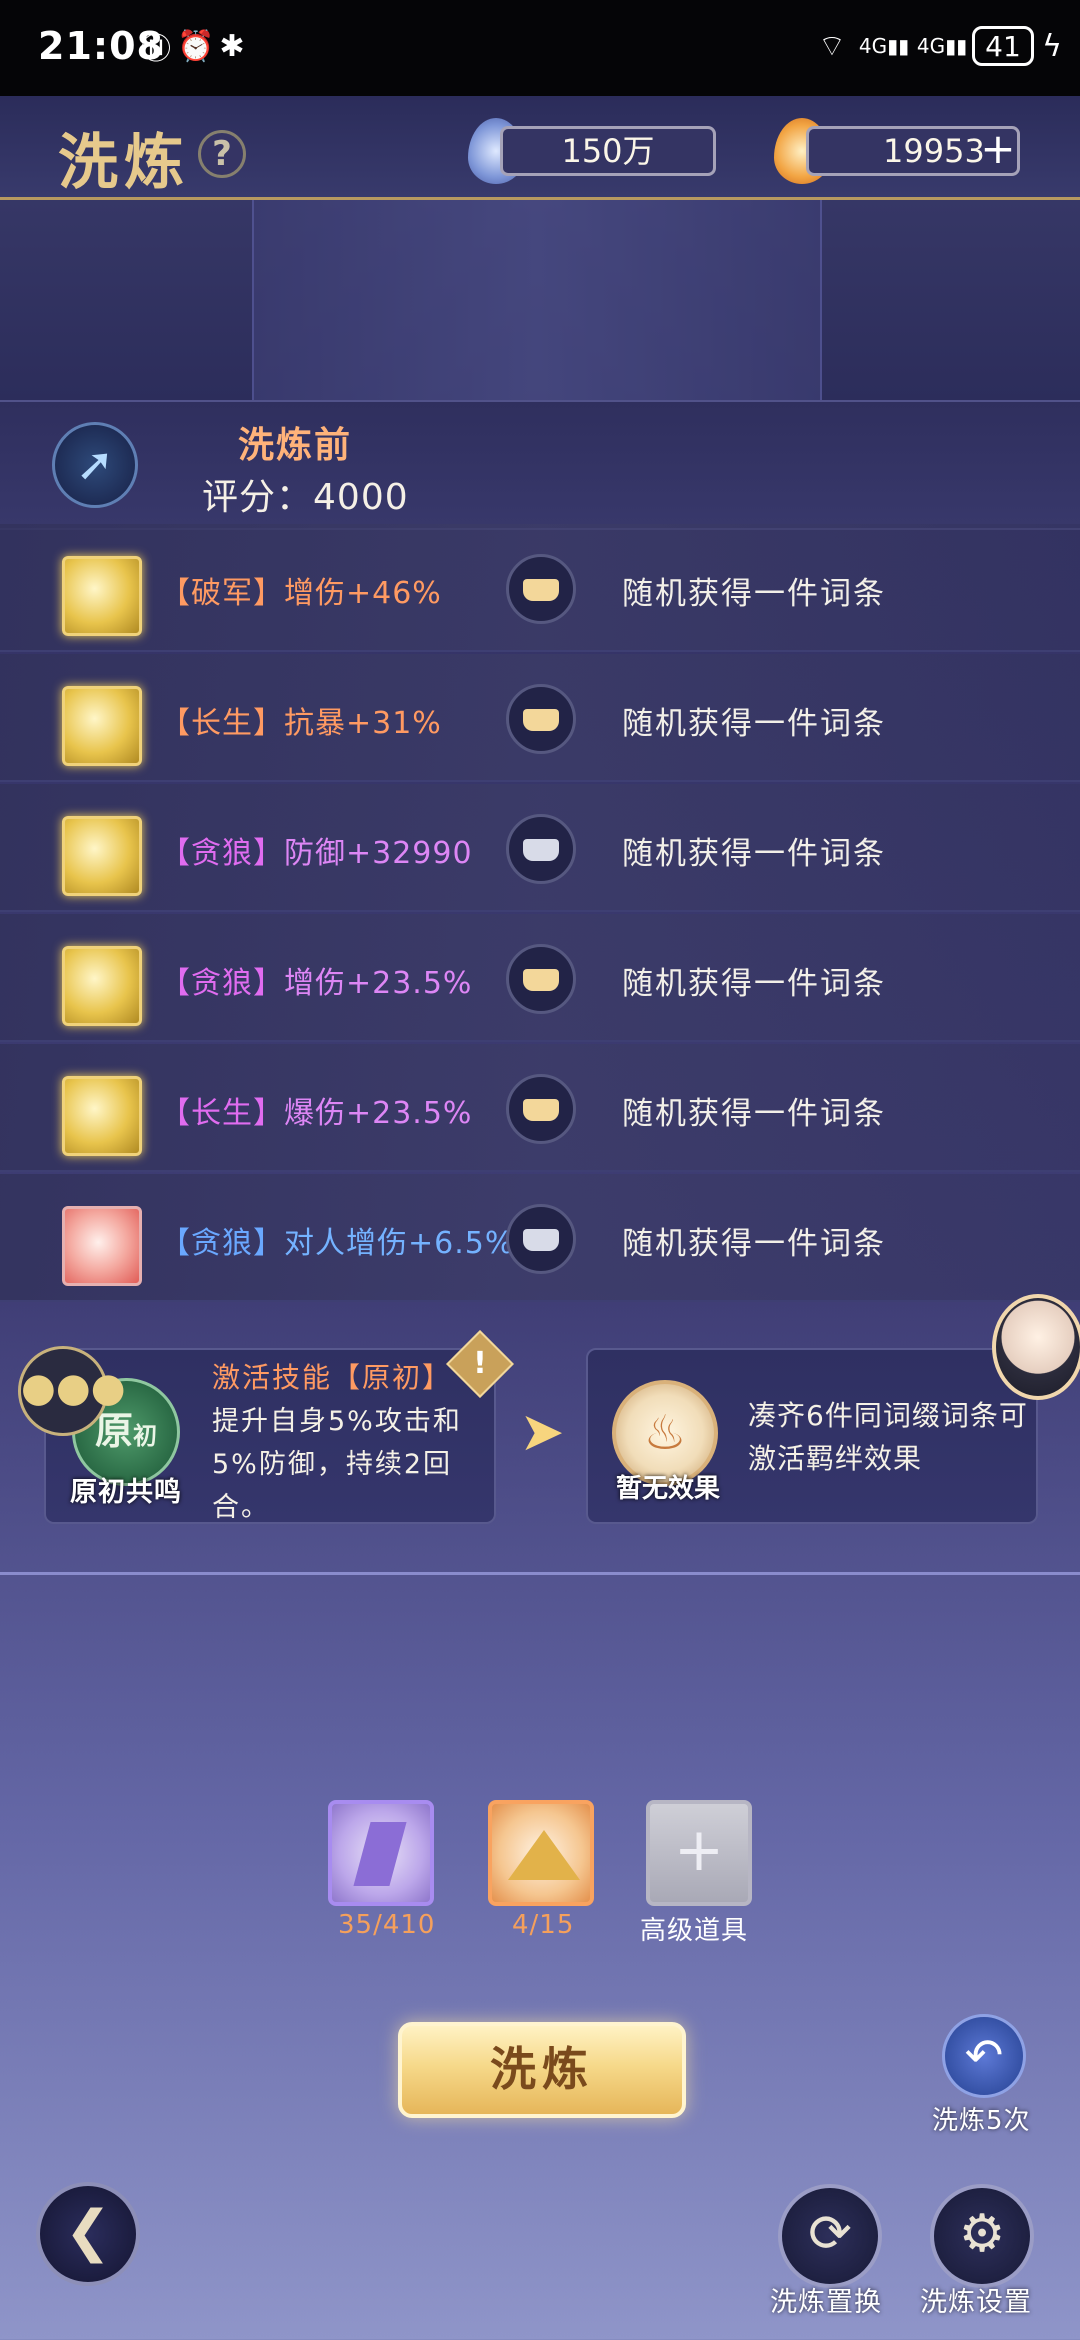  I want to click on crystal-count: 35/410, so click(387, 1925).